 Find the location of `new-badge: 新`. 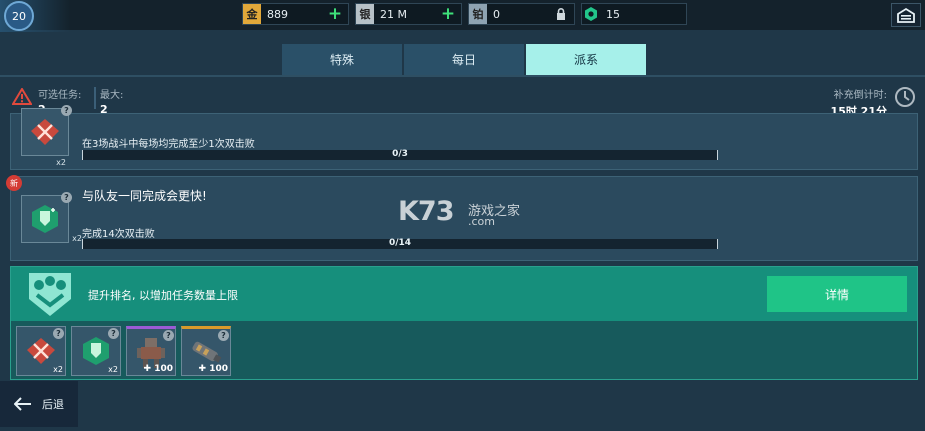

new-badge: 新 is located at coordinates (14, 183).